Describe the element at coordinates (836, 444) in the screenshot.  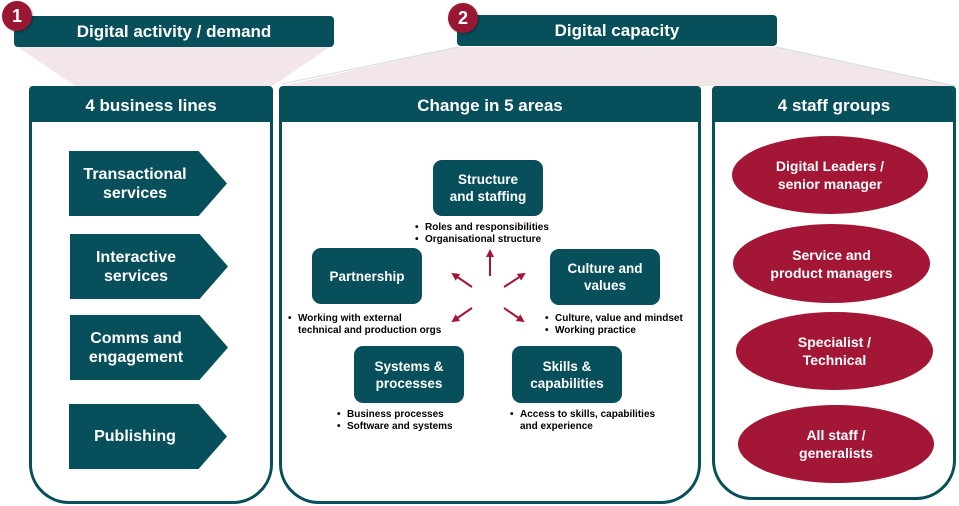
I see `staff-group-all-staff: All staff / generalists` at that location.